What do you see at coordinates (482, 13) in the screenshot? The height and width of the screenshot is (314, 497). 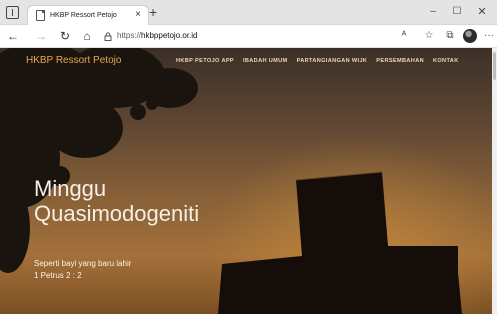 I see `close-window-button: ✕` at bounding box center [482, 13].